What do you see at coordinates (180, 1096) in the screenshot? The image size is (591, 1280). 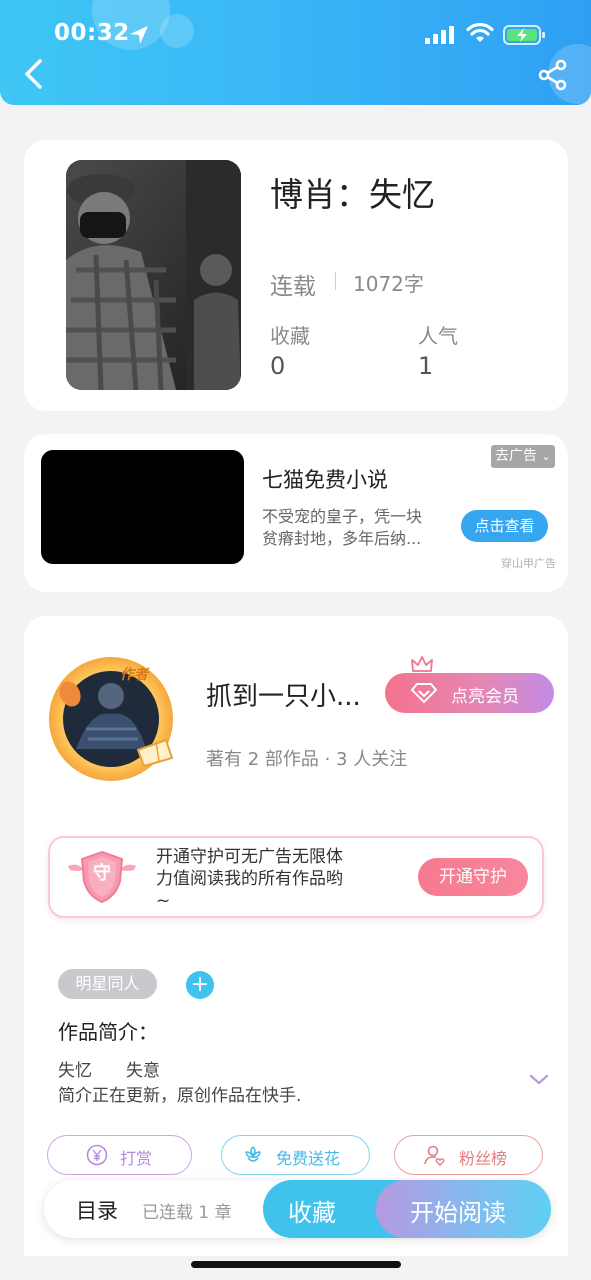 I see `intro-text-line2: 简介正在更新，原创作品在快手.` at bounding box center [180, 1096].